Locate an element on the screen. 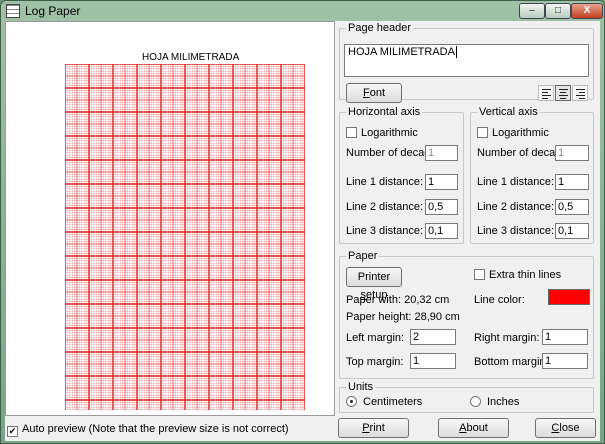  horizontal-axis-legend: Horizontal axis is located at coordinates (384, 112).